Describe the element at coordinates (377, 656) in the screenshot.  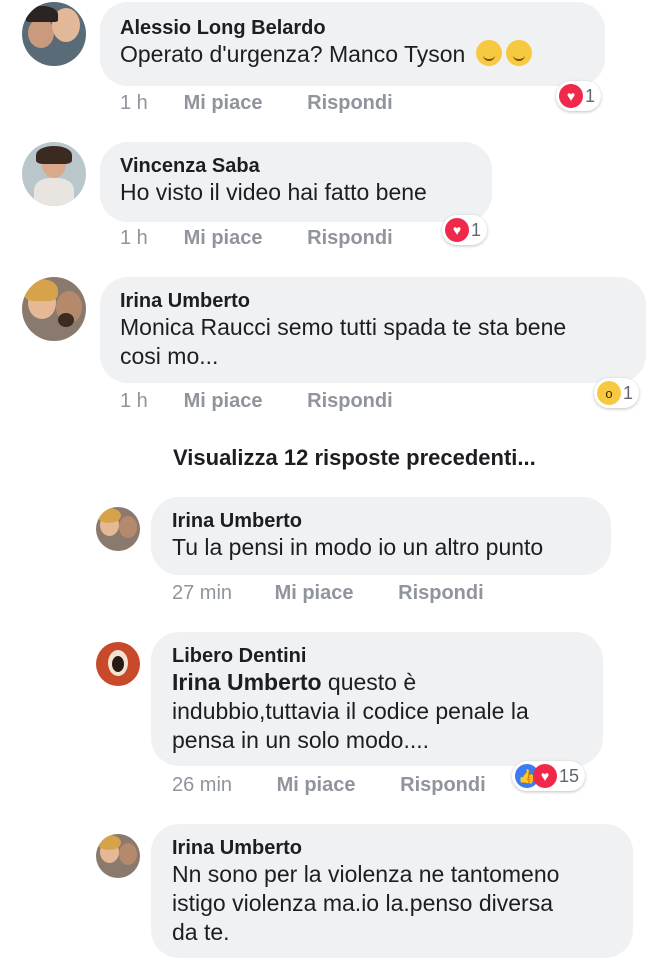
I see `comment-author: Libero Dentini` at that location.